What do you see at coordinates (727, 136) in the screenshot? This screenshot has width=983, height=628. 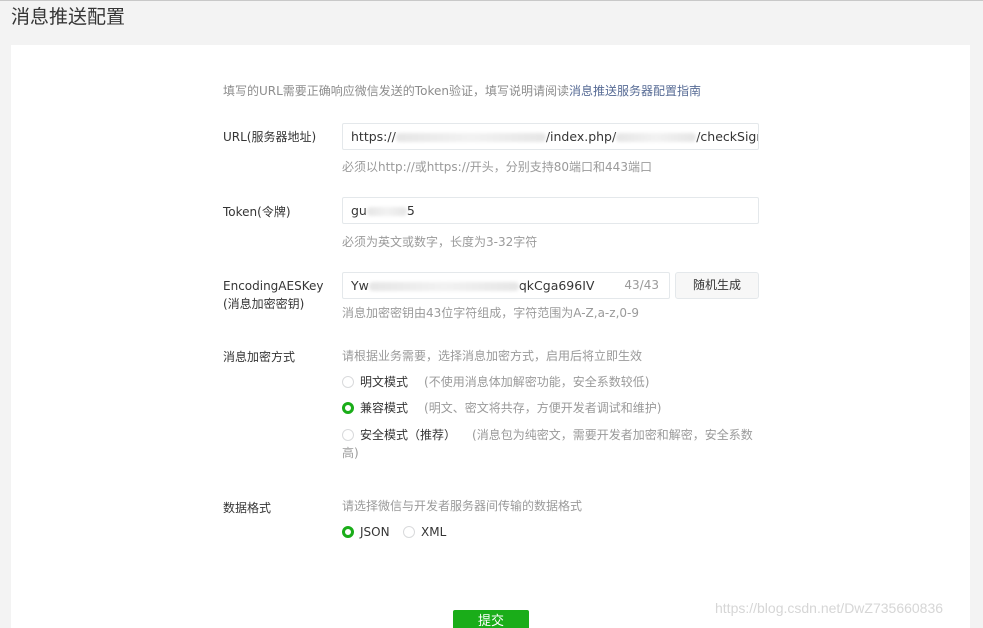 I see `url-value-suffix: /checkSignature` at bounding box center [727, 136].